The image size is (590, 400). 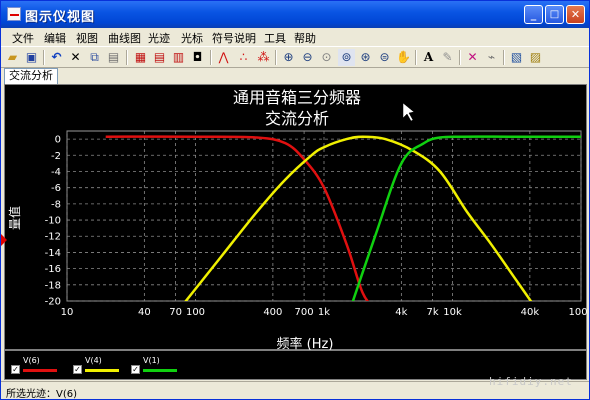 I want to click on cut-icon: ✕, so click(x=75, y=57).